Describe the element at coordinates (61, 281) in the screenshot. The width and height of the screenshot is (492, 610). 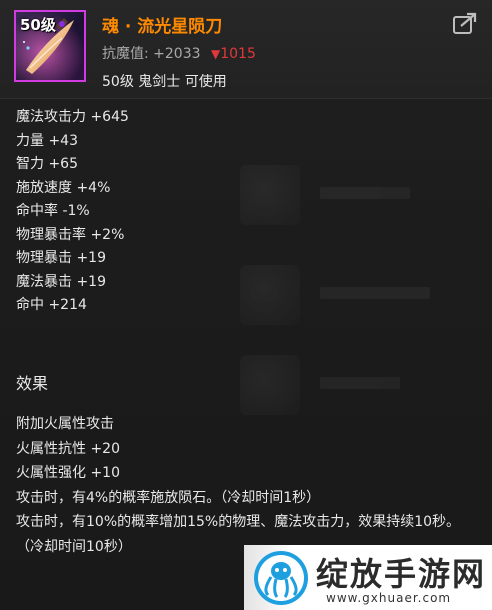
I see `stat-item: 魔法暴击 +19` at that location.